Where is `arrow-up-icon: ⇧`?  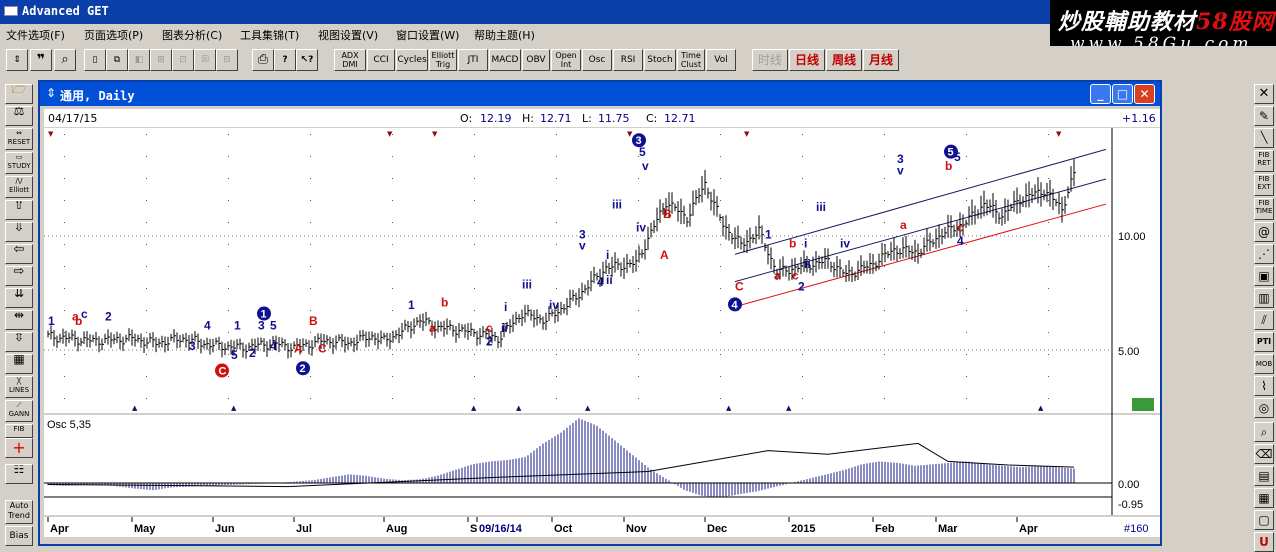
arrow-up-icon: ⇧ is located at coordinates (19, 210).